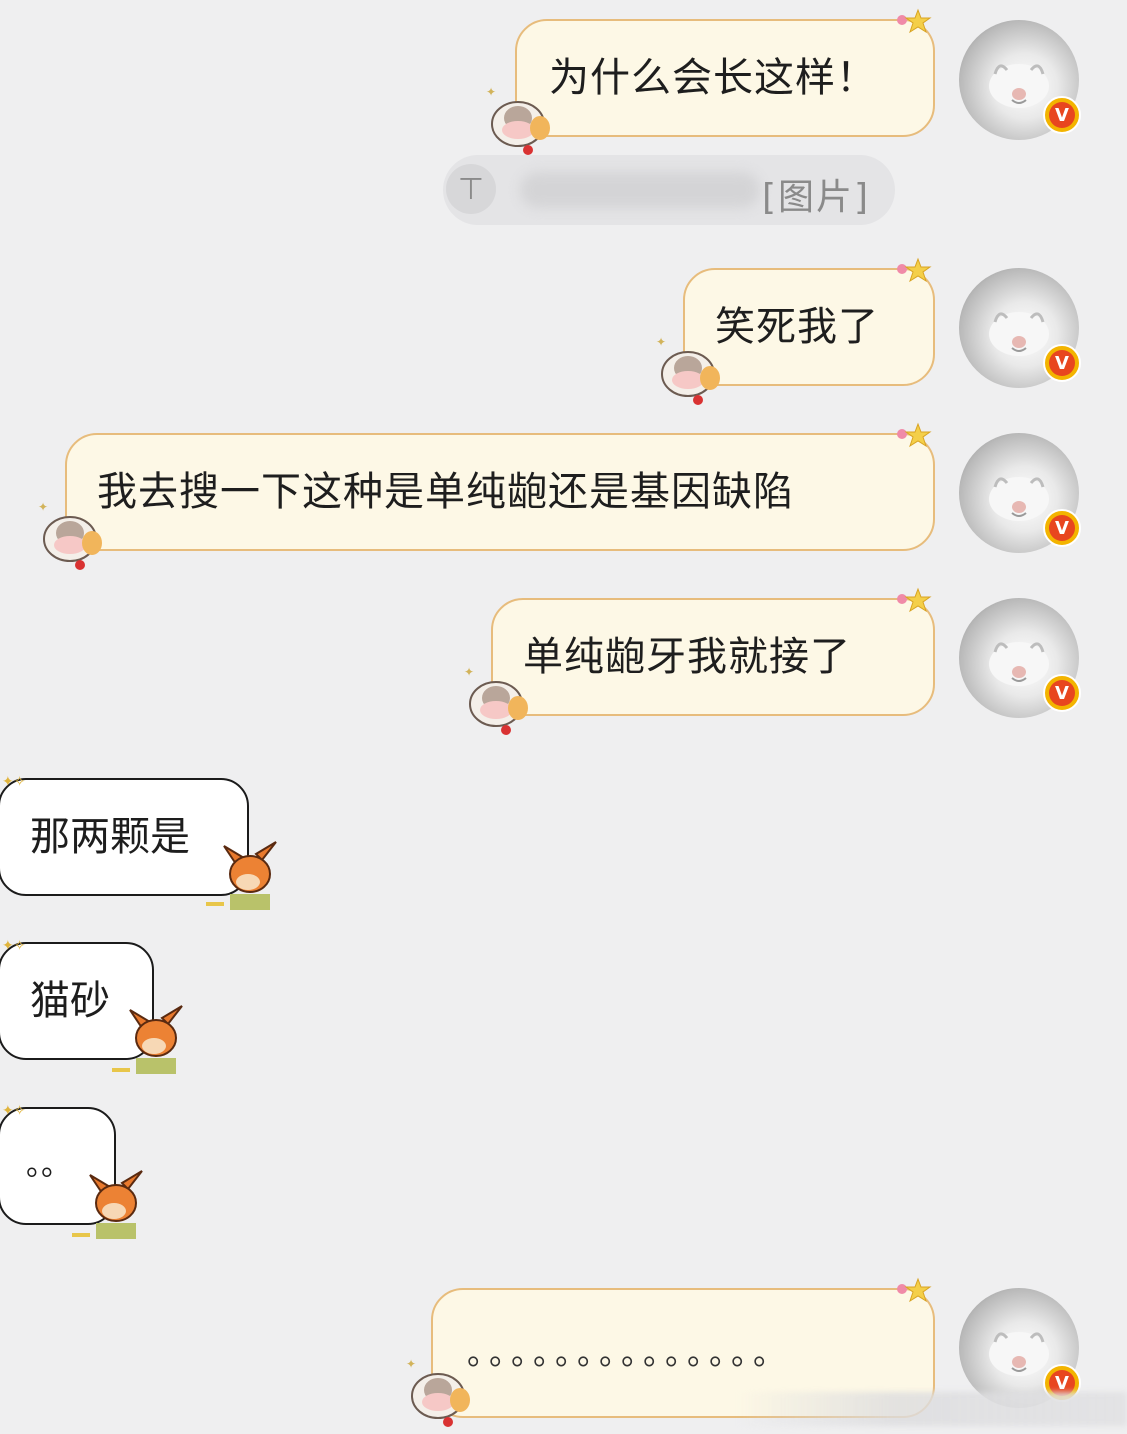 This screenshot has height=1434, width=1127. I want to click on message-bubble-outgoing: 为什么会长这样！, so click(725, 78).